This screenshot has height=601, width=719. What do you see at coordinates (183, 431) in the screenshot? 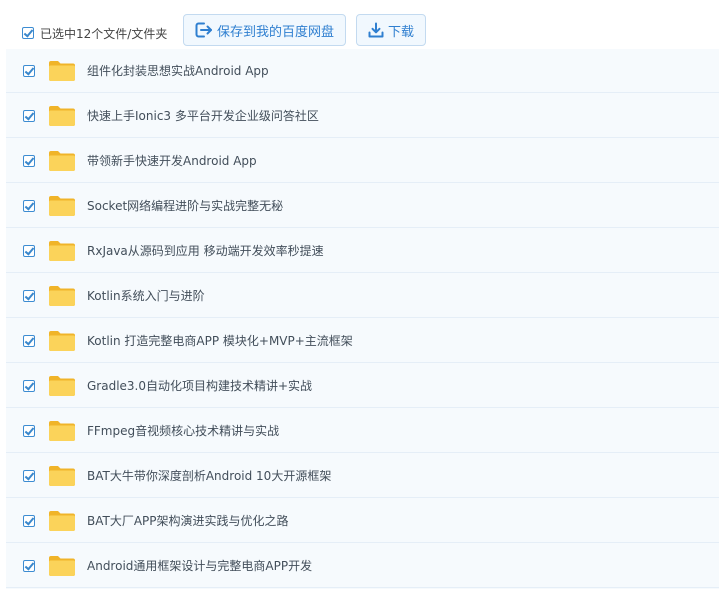
I see `file-name: FFmpeg音视频核心技术精讲与实战` at bounding box center [183, 431].